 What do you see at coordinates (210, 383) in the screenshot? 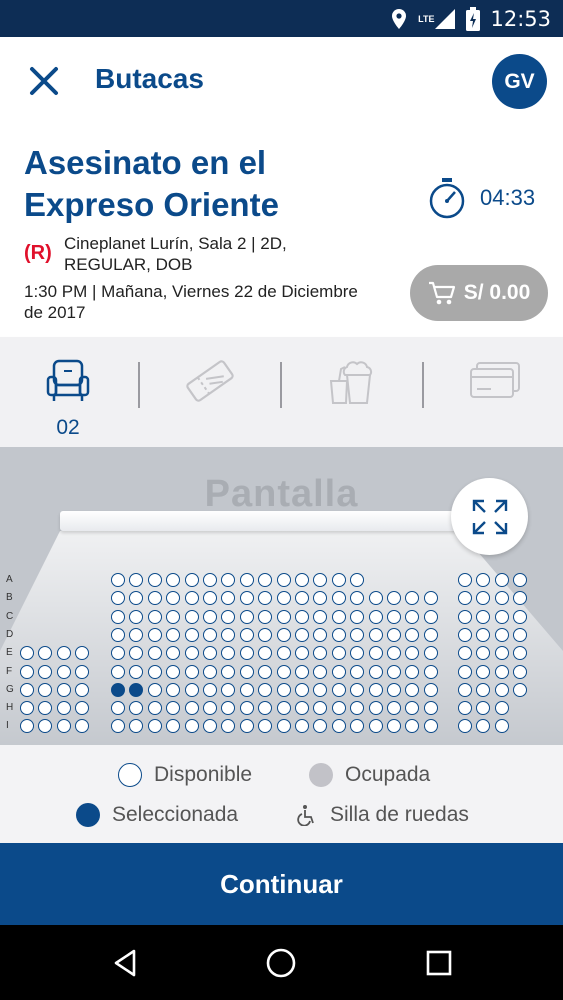
I see `step-tickets` at bounding box center [210, 383].